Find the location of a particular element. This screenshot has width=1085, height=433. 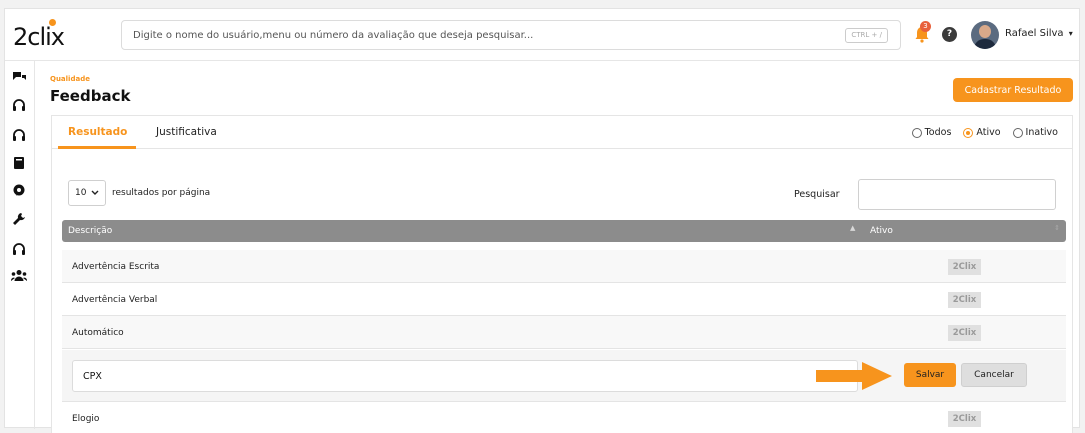

table-row: Elogio 2Clix is located at coordinates (564, 417).